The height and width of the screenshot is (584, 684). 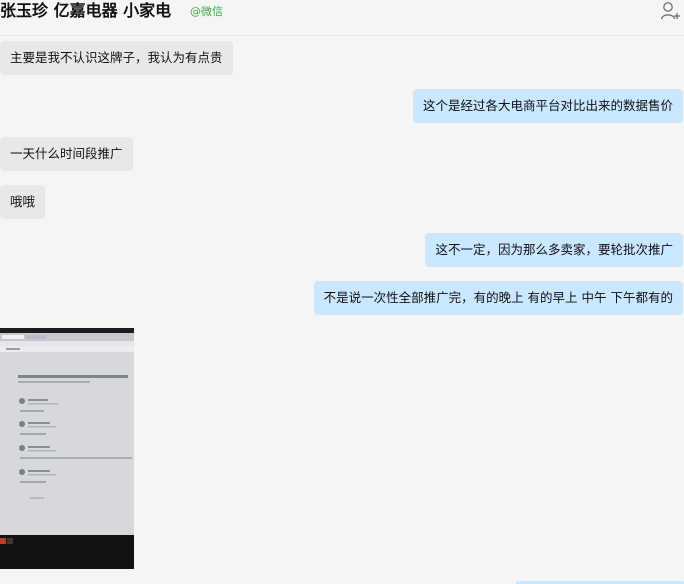 What do you see at coordinates (23, 202) in the screenshot?
I see `message-bubble-incoming: 哦哦` at bounding box center [23, 202].